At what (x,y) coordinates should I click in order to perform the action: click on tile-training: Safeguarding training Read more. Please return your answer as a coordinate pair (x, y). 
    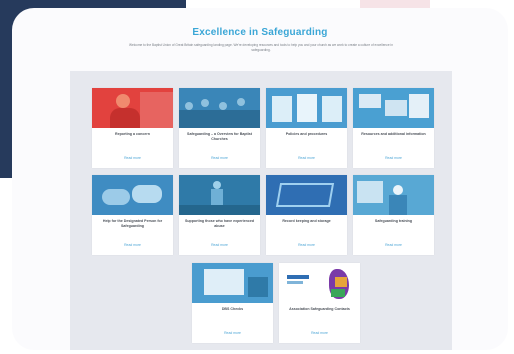
    Looking at the image, I should click on (393, 215).